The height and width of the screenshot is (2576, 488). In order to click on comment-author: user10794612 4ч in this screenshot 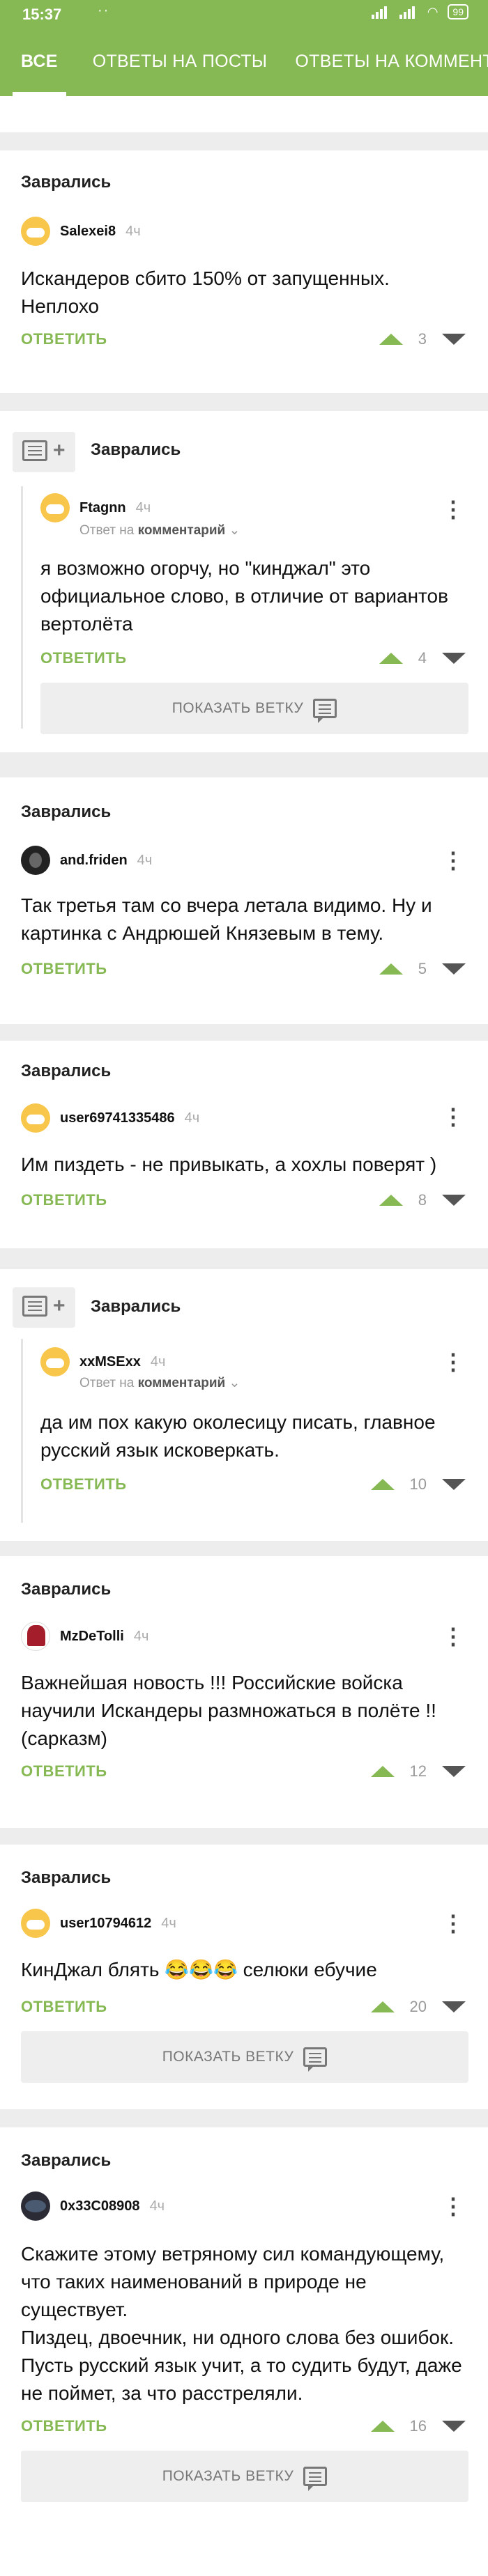, I will do `click(98, 1923)`.